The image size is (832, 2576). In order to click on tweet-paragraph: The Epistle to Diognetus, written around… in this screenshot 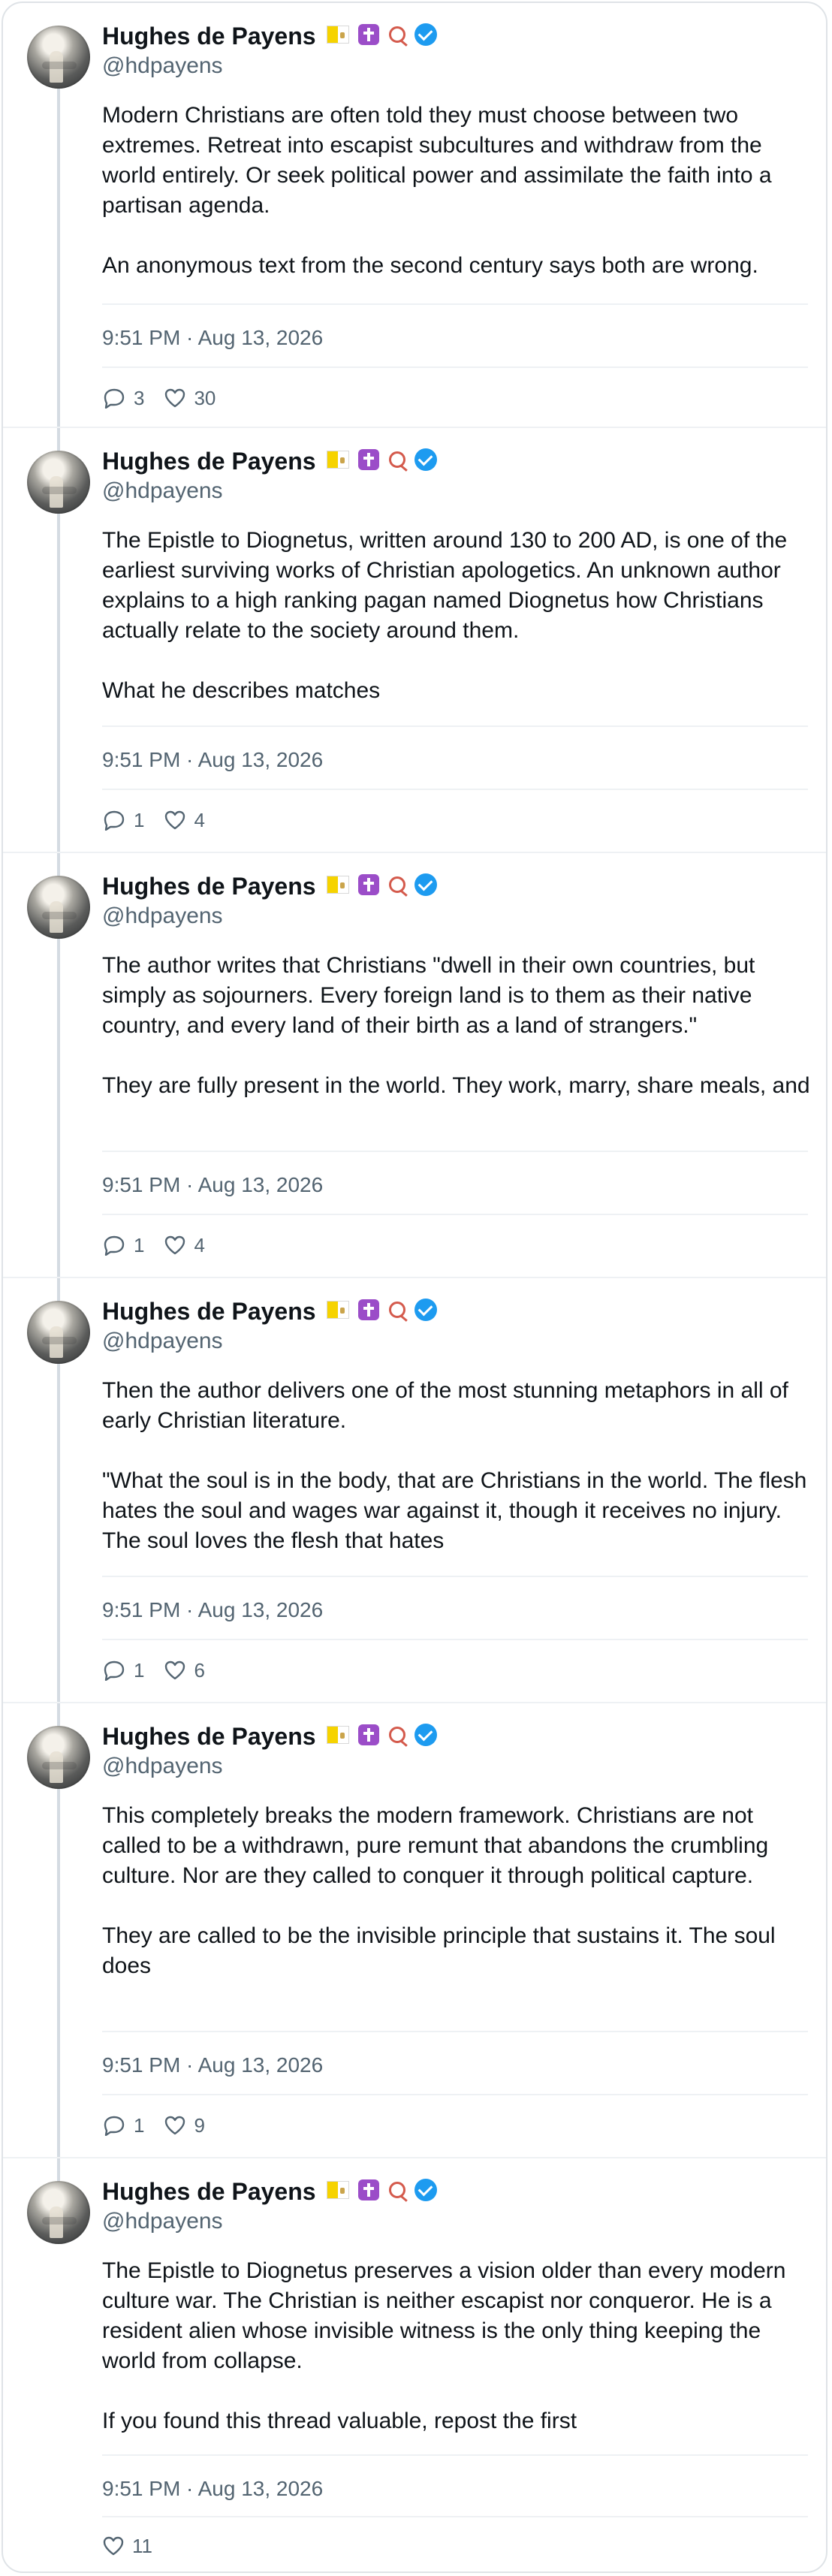, I will do `click(445, 585)`.